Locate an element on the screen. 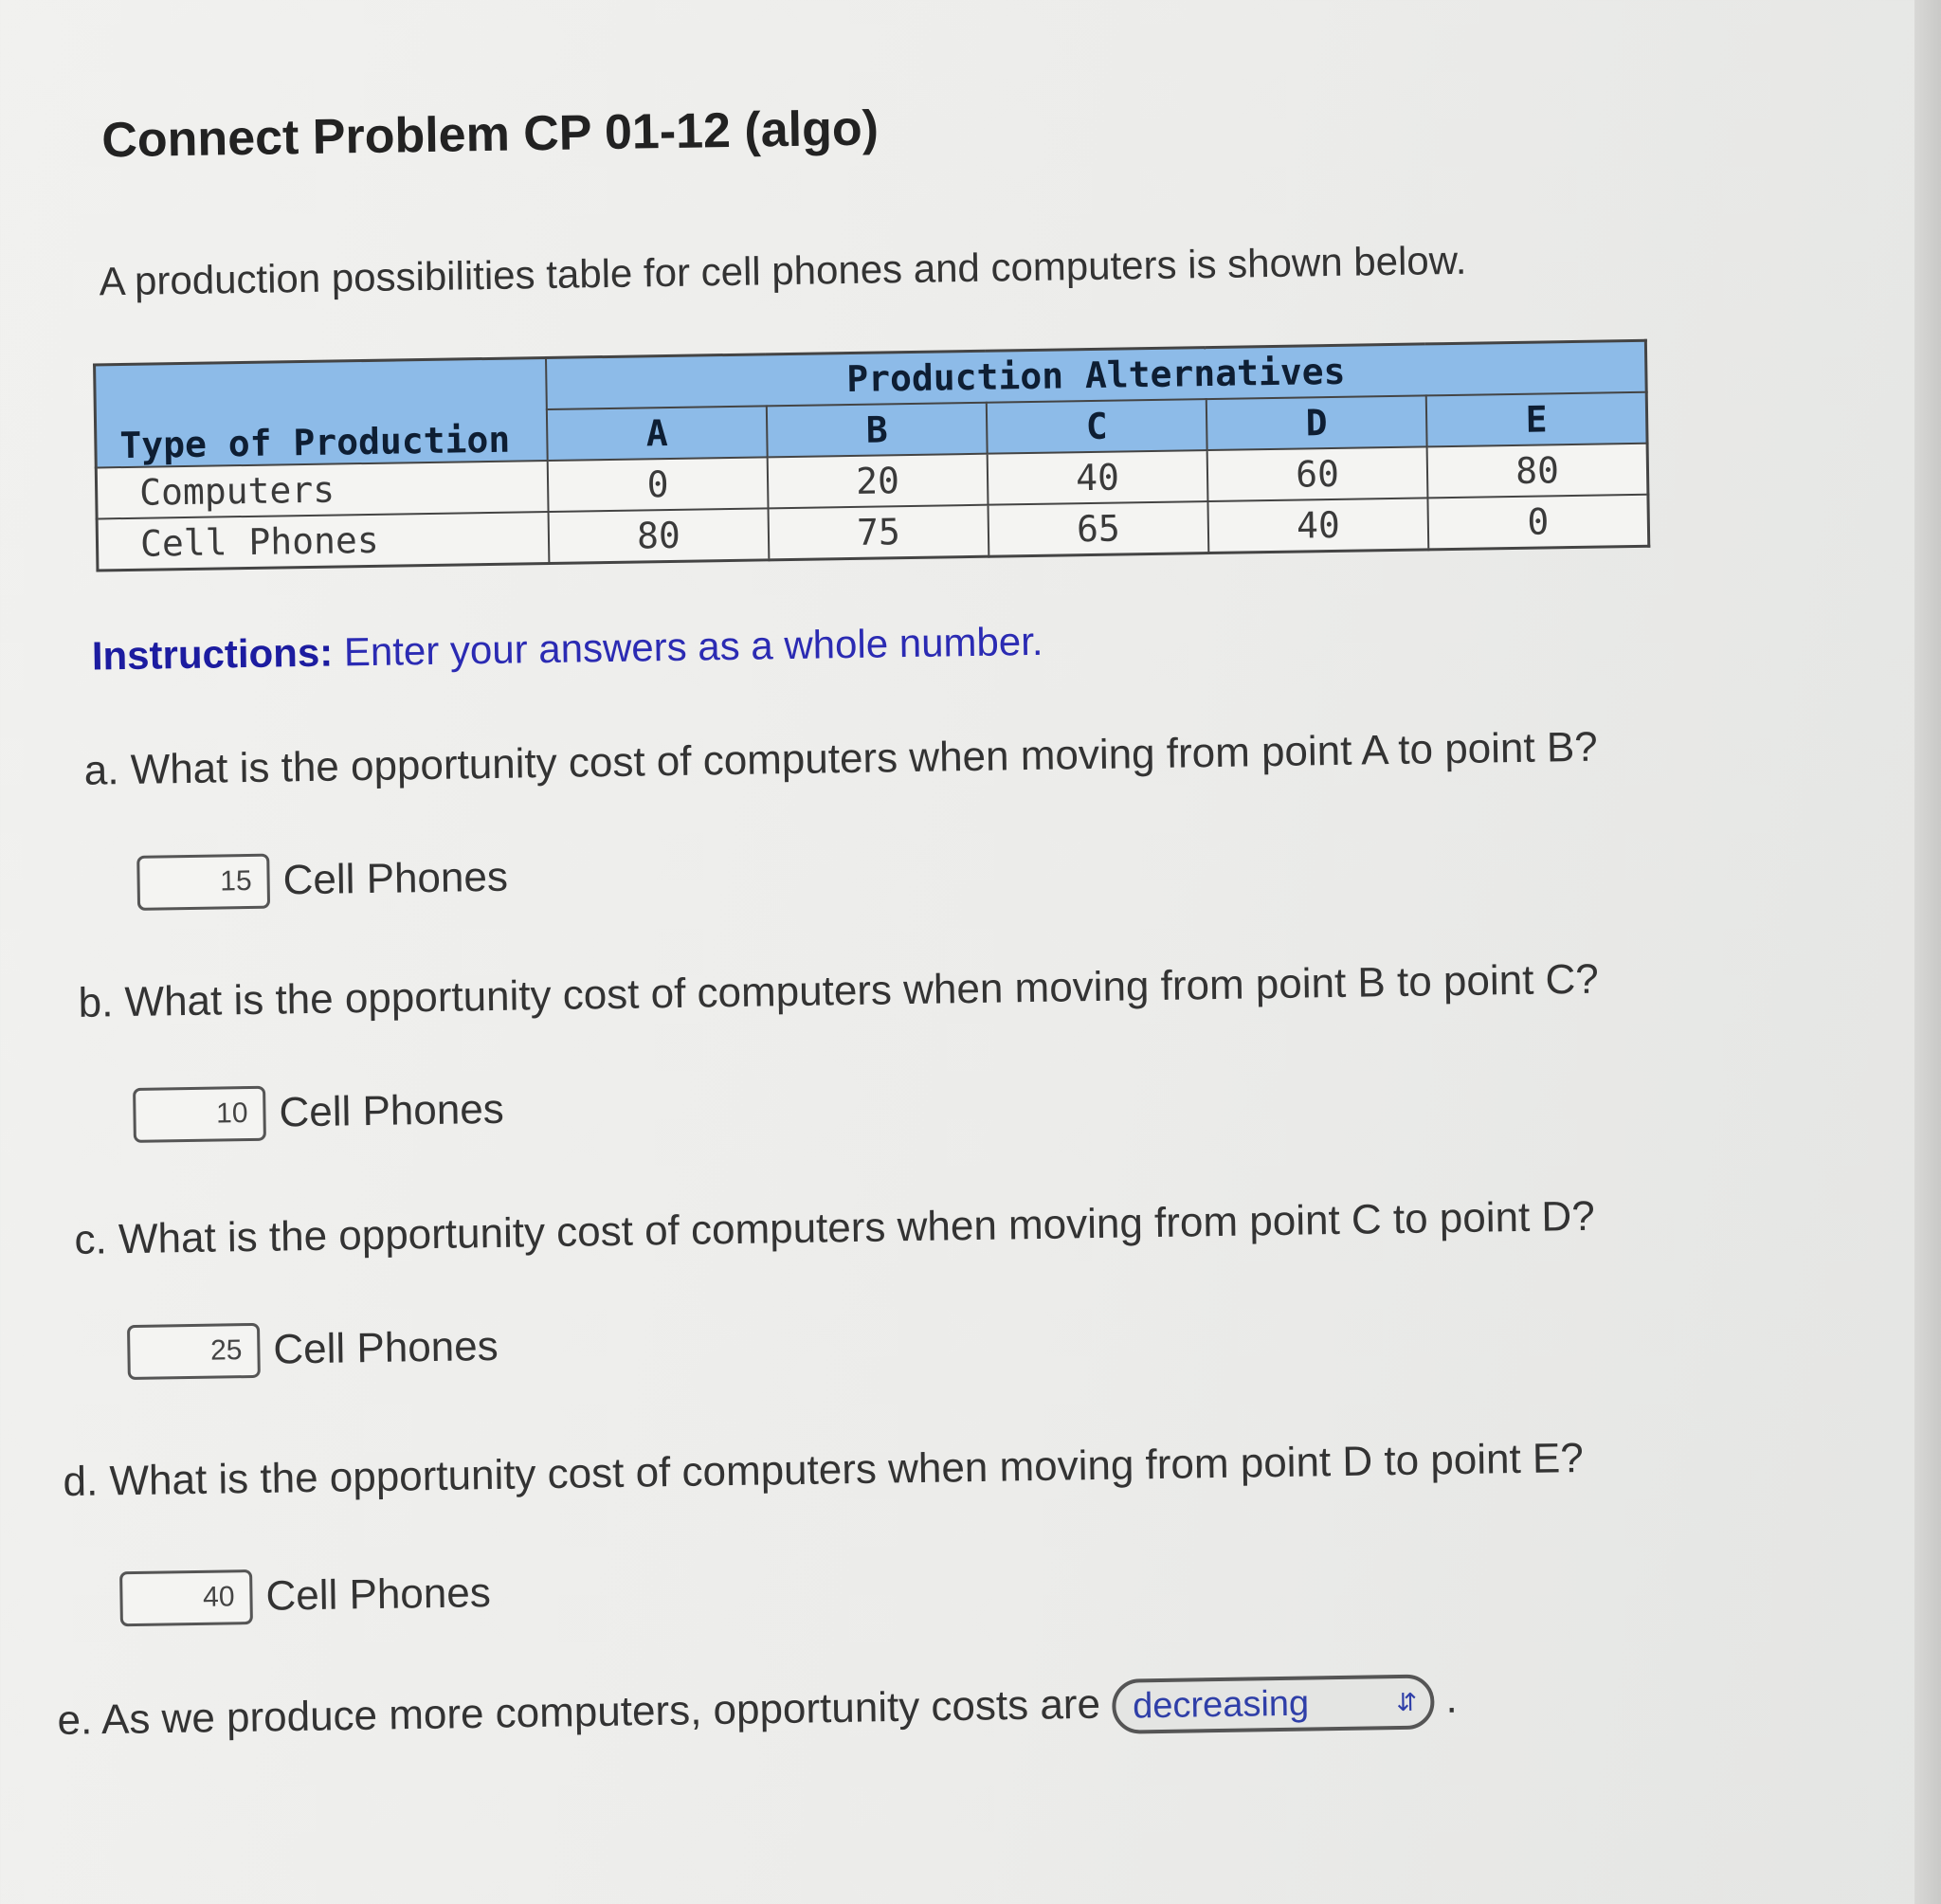 The height and width of the screenshot is (1904, 1941). answer-row-d: 40 Cell Phones is located at coordinates (306, 1596).